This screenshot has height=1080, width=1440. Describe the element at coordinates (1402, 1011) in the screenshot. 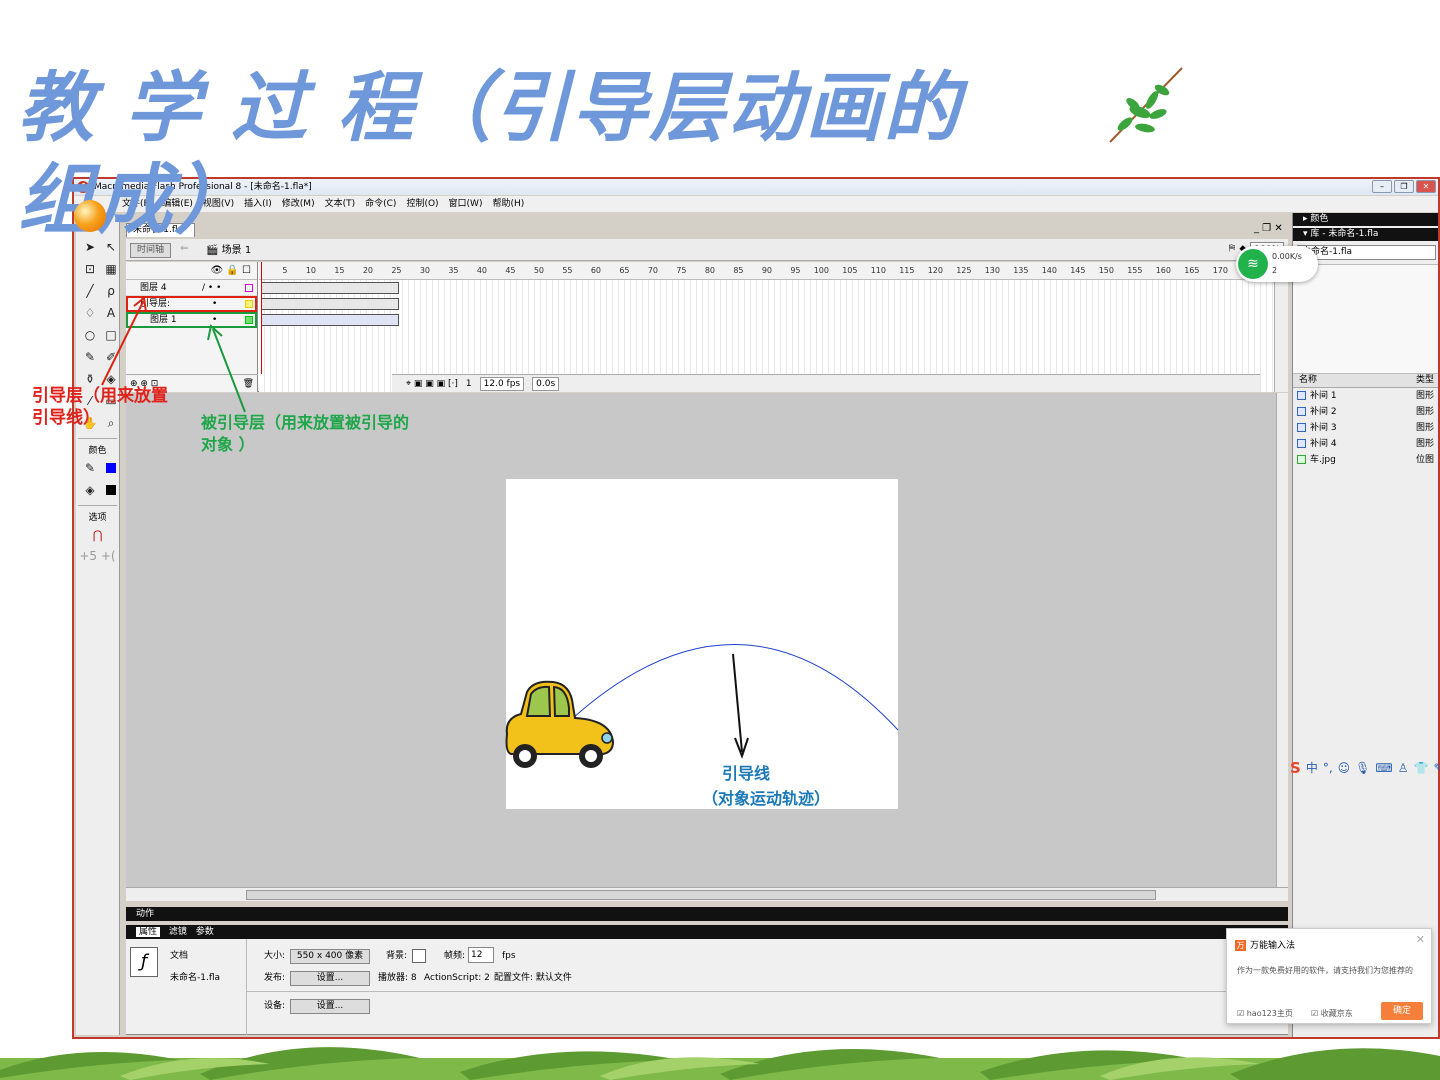

I see `popup-confirm-button: 确定` at that location.